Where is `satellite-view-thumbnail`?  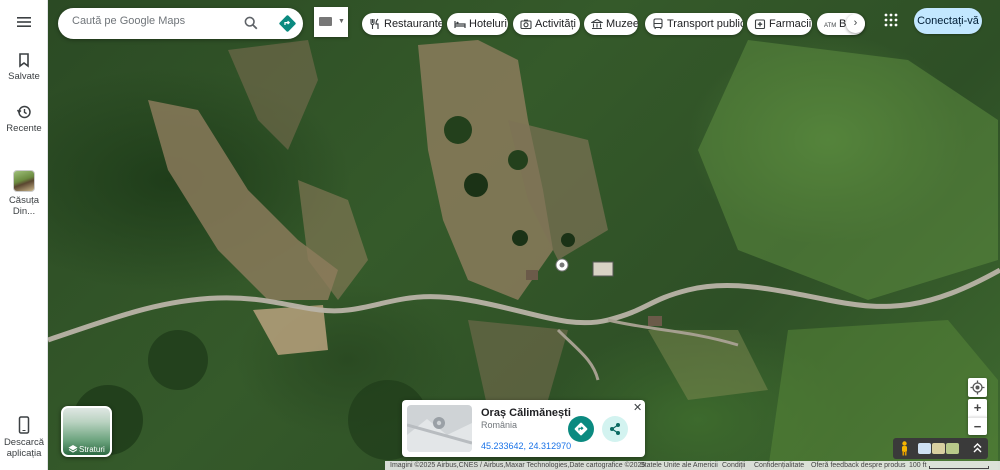
satellite-view-thumbnail is located at coordinates (952, 448).